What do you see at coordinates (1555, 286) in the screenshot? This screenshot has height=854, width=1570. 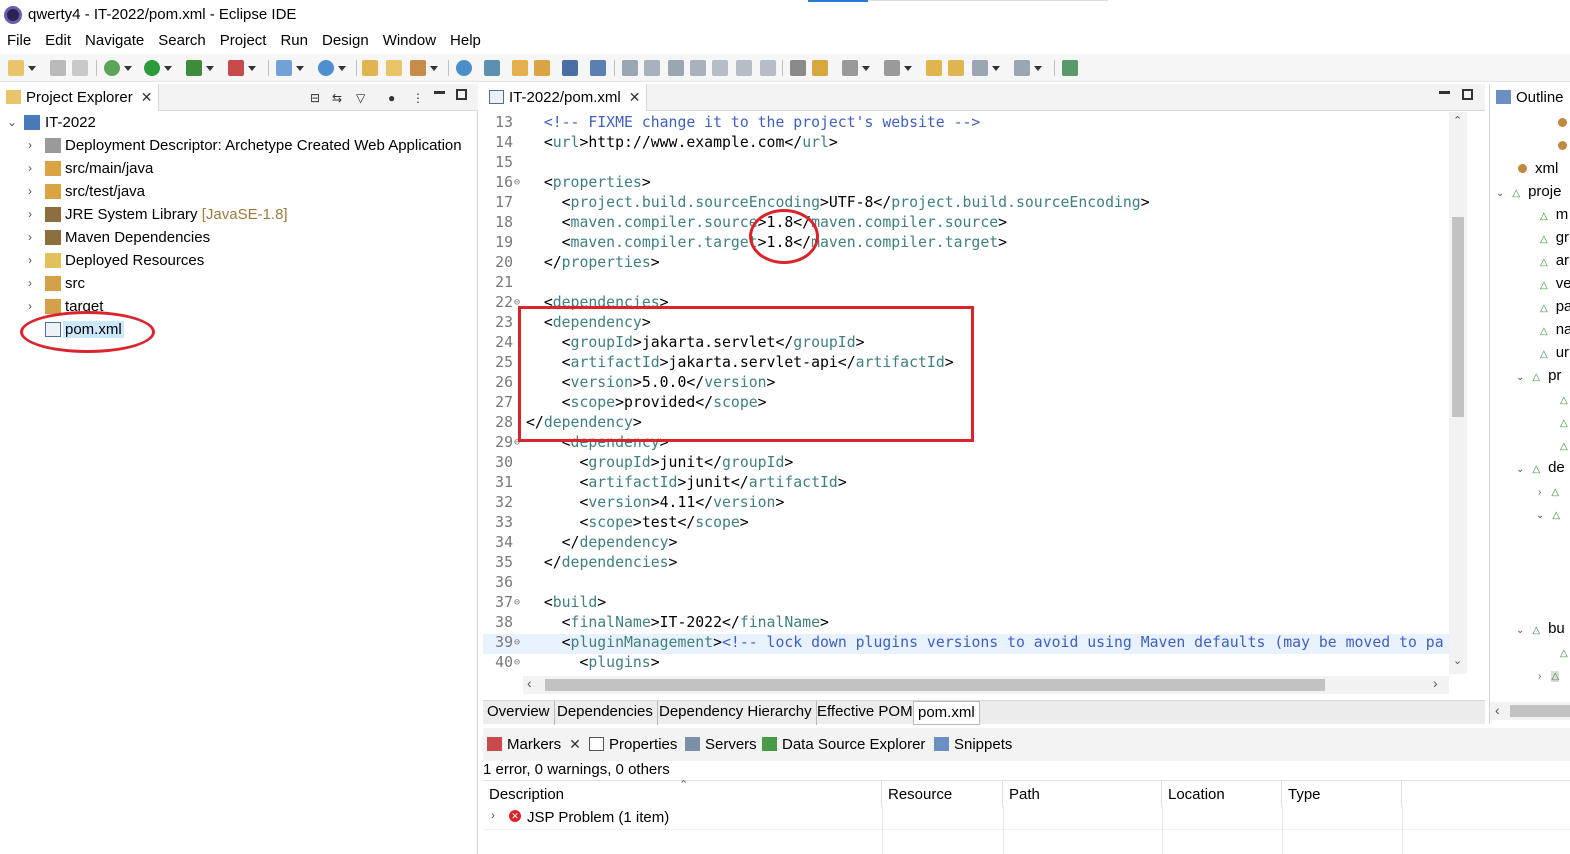 I see `outline-item-ve: △ ve` at bounding box center [1555, 286].